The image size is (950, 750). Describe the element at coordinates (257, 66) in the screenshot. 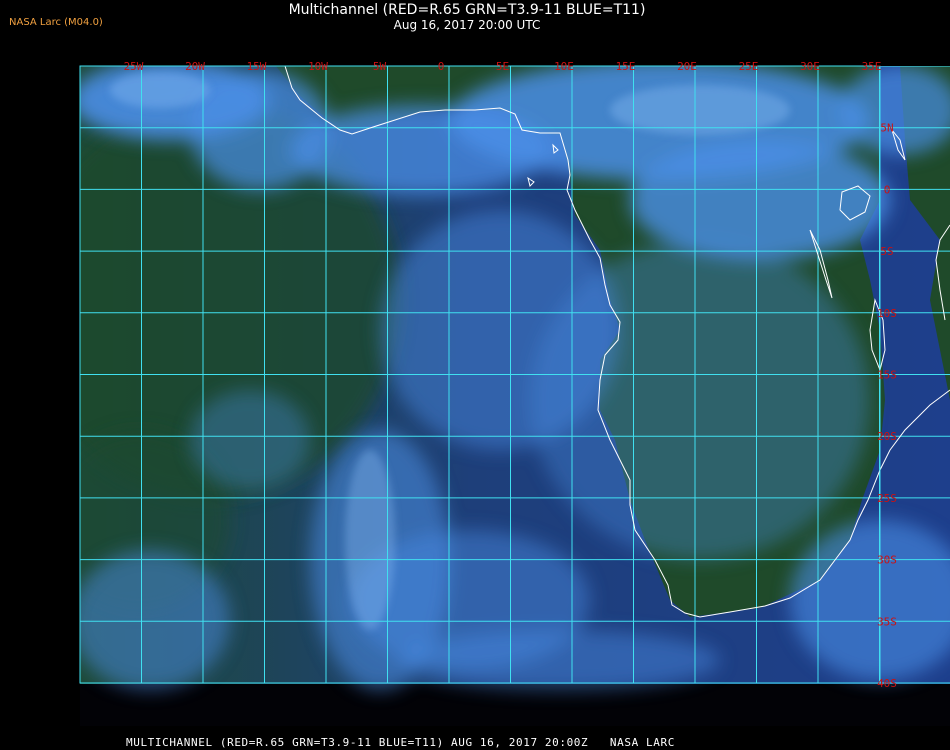

I see `longitude-label: 15W` at that location.